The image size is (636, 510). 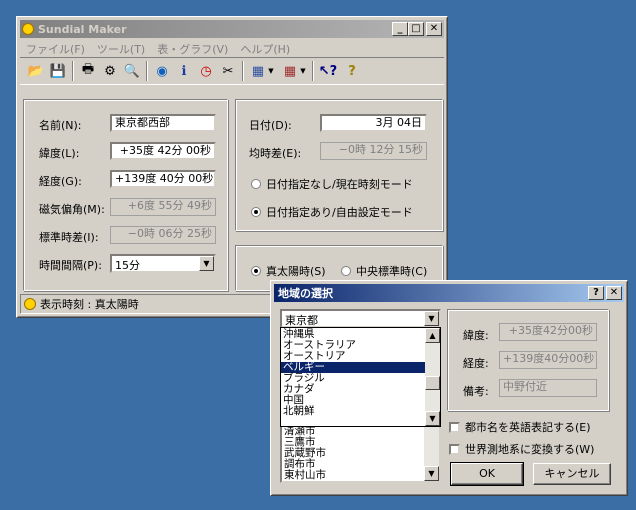 What do you see at coordinates (476, 391) in the screenshot?
I see `dialog-note-label: 備考:` at bounding box center [476, 391].